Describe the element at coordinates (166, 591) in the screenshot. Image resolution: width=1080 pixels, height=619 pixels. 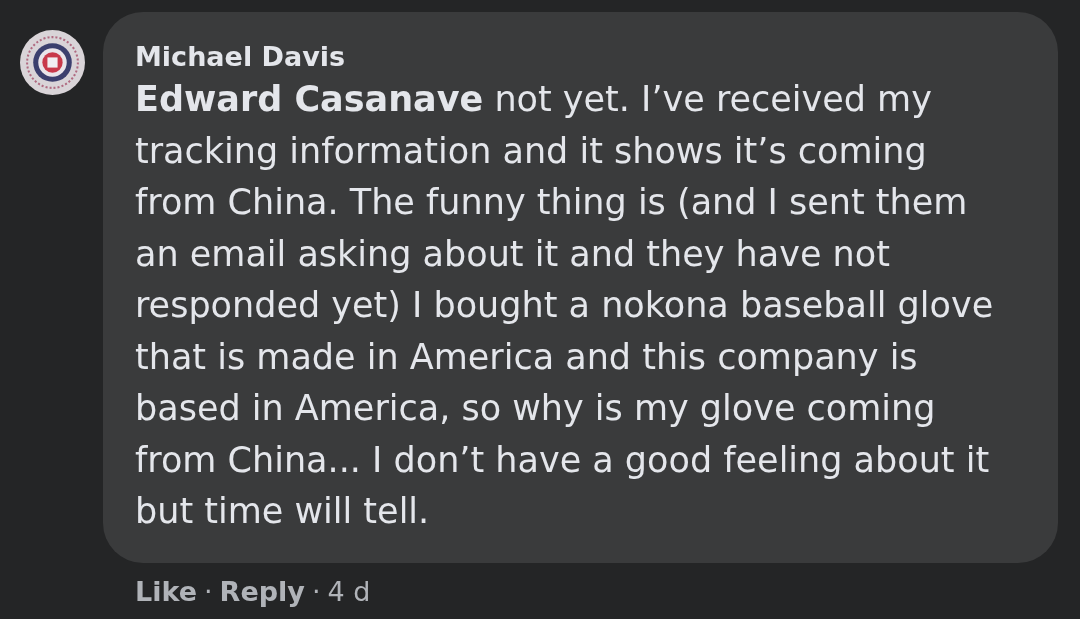
I see `action-link: Like` at that location.